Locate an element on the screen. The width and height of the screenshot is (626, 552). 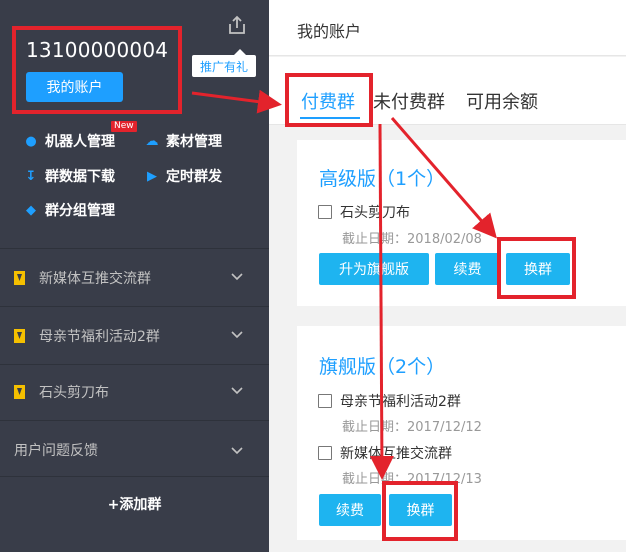
my-account-button: 我的账户 is located at coordinates (74, 87).